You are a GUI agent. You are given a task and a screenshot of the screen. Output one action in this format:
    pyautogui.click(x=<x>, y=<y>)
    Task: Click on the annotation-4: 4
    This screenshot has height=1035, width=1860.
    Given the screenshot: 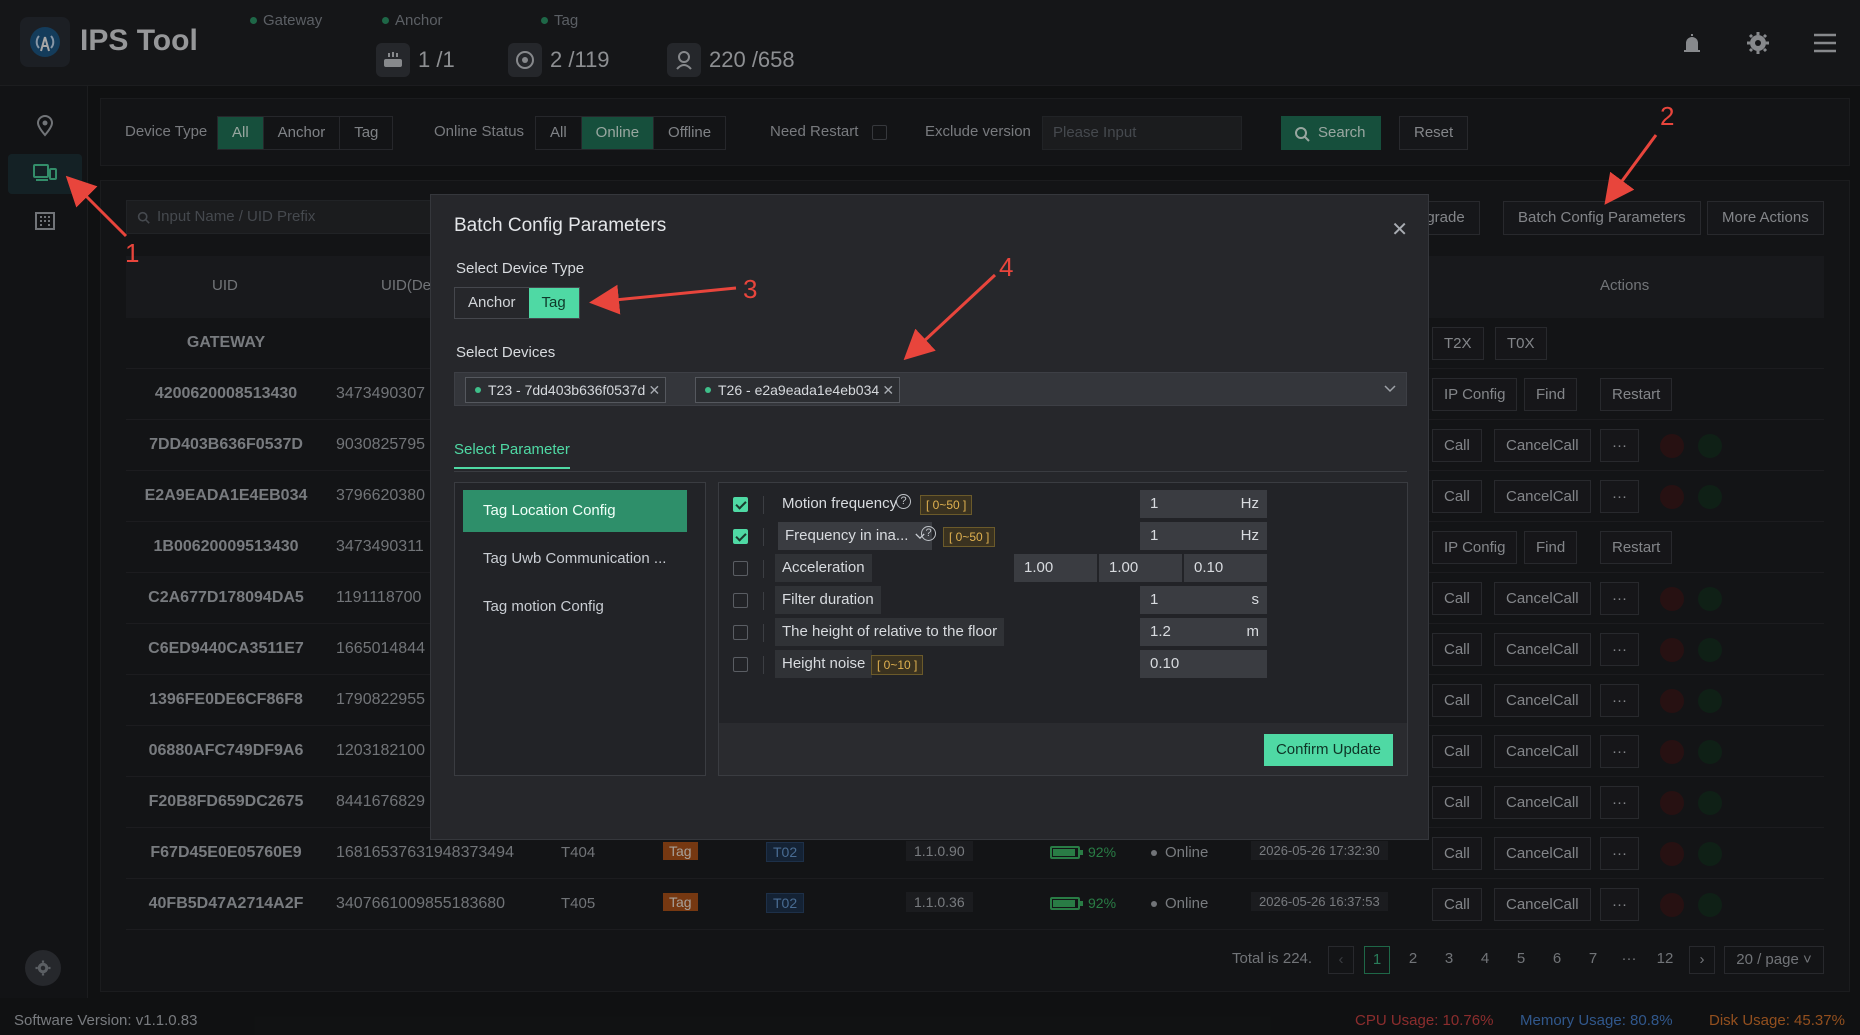 What is the action you would take?
    pyautogui.click(x=1006, y=267)
    